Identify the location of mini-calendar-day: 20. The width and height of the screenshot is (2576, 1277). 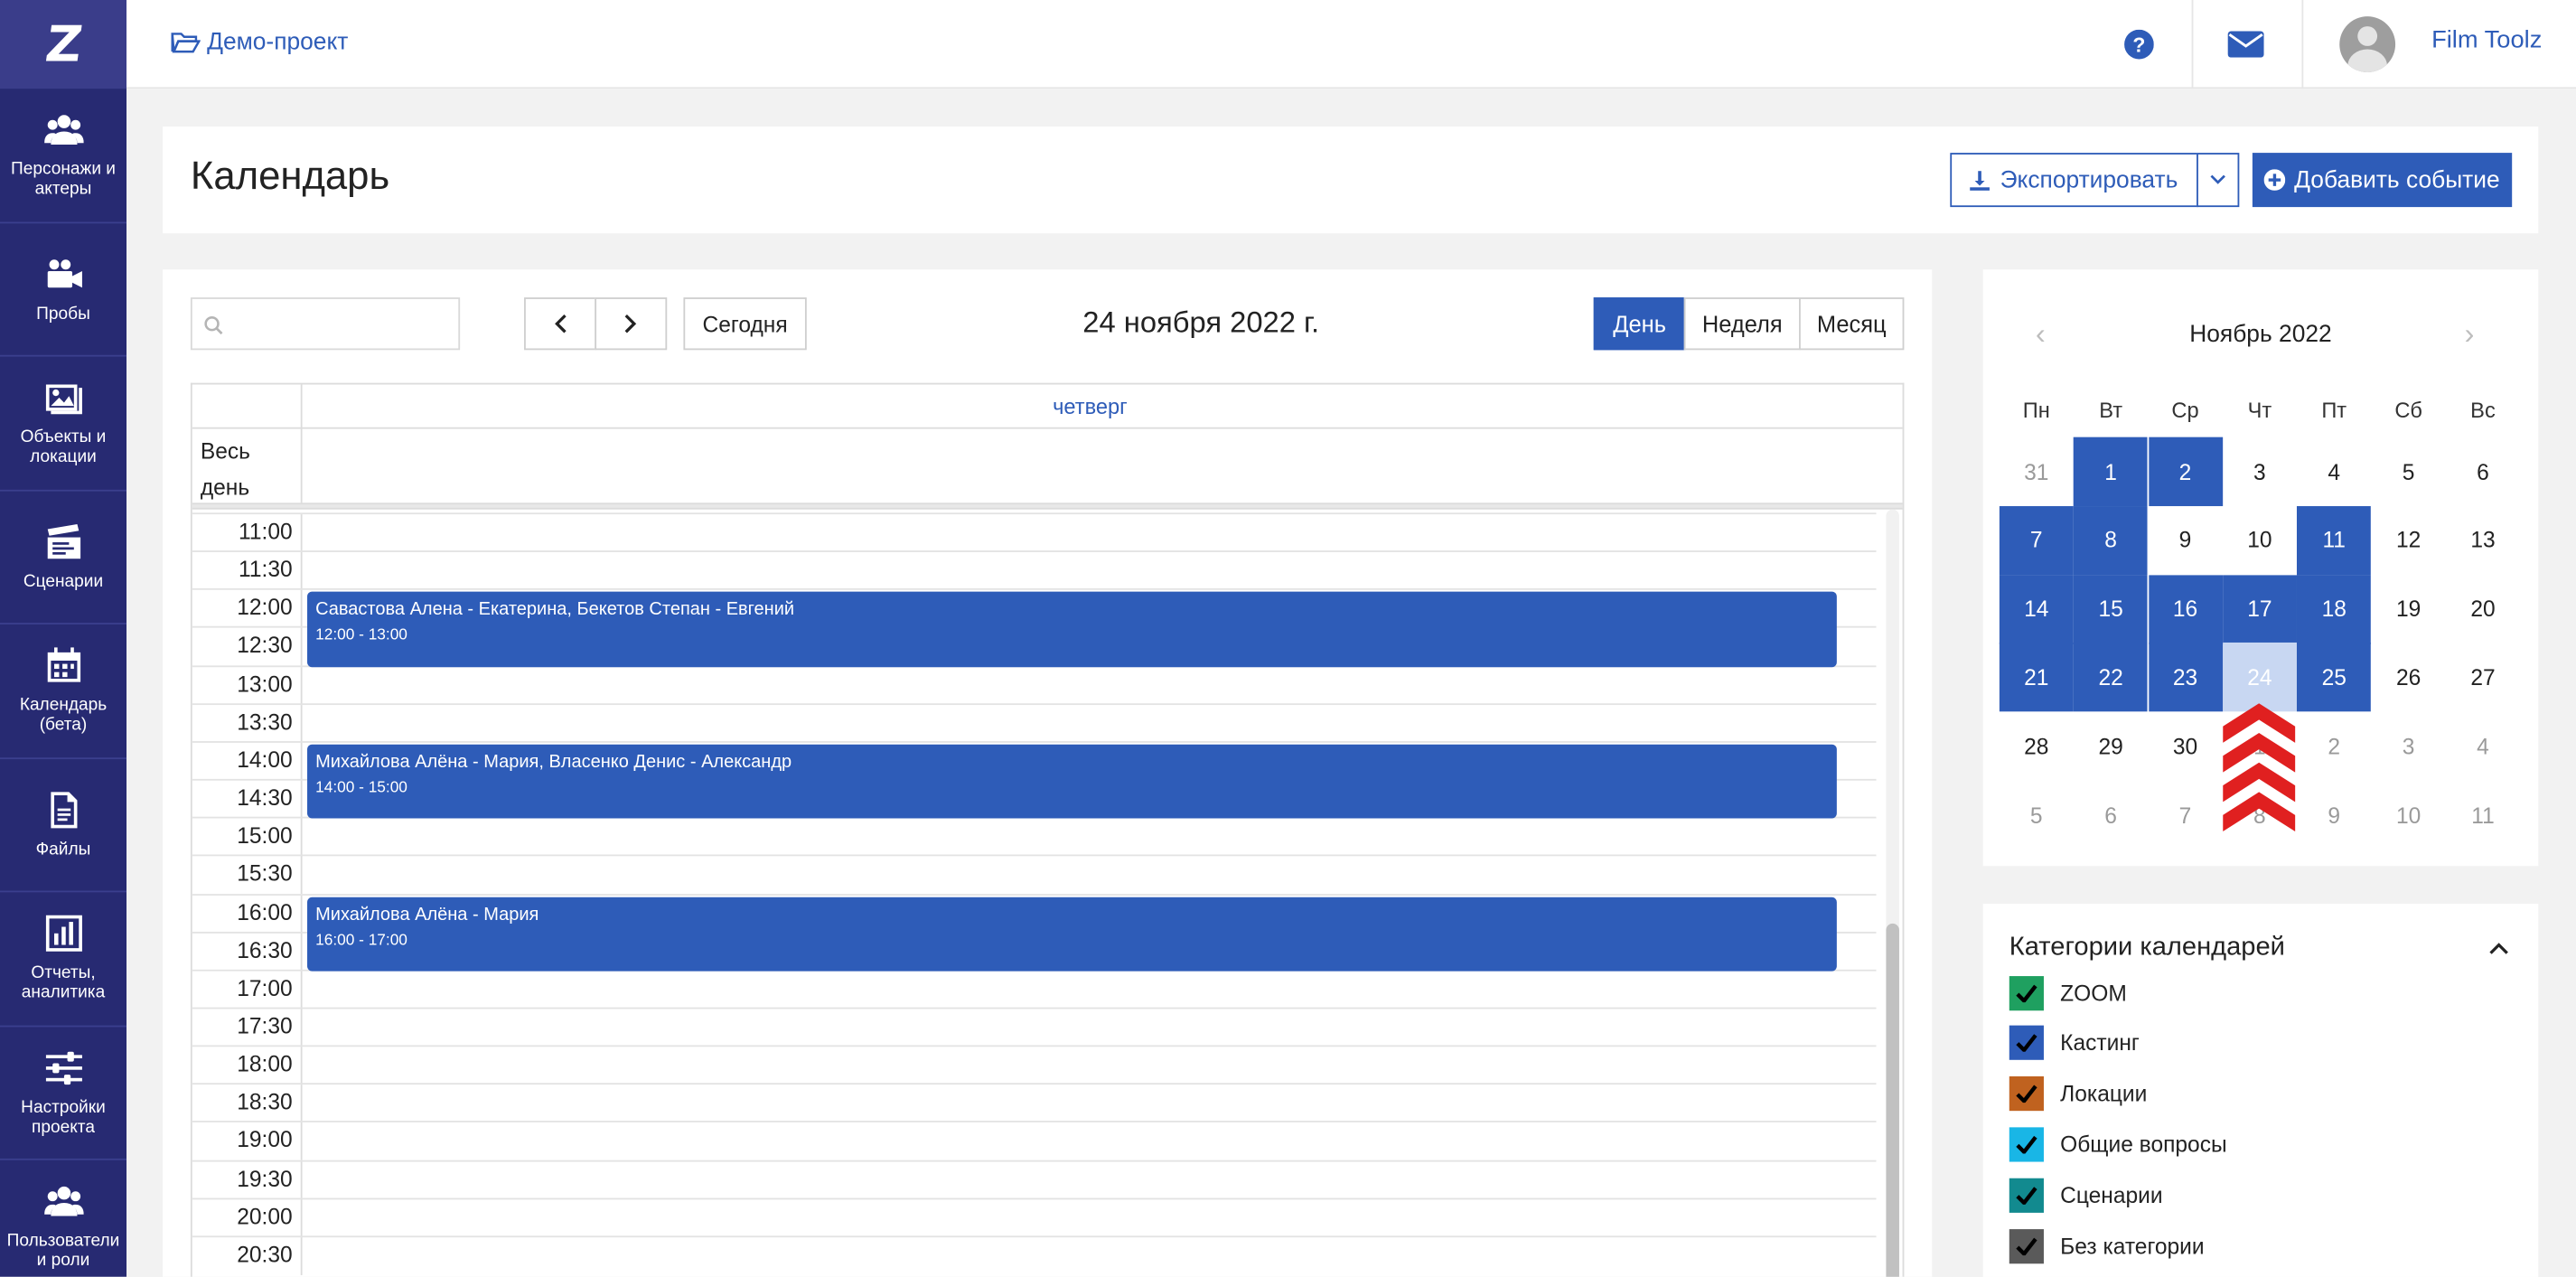
(2483, 609).